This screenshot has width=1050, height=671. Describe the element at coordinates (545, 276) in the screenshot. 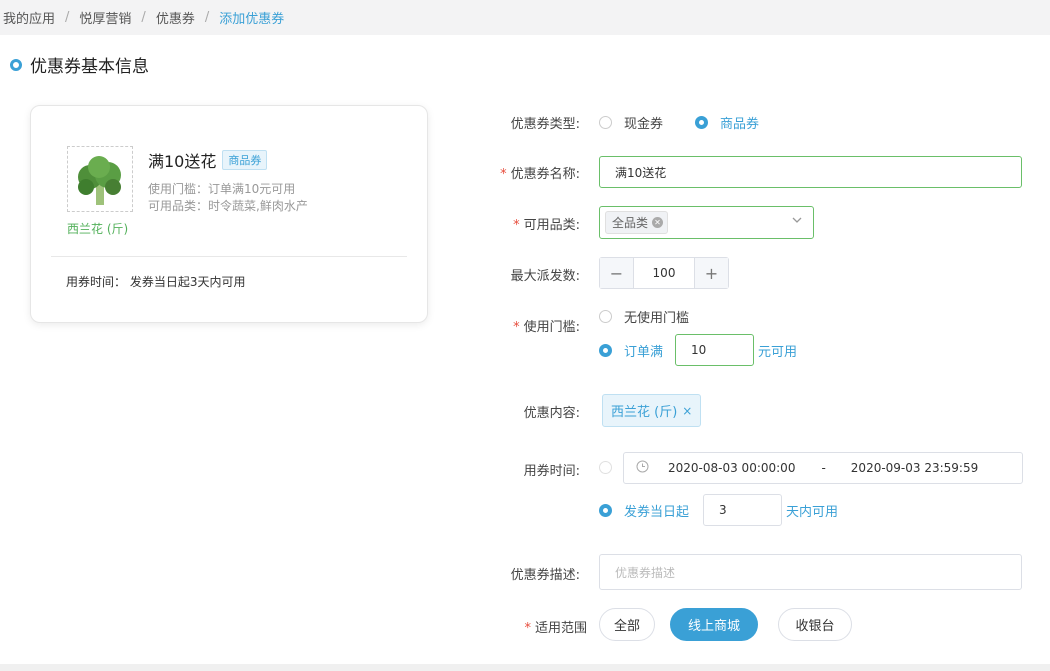

I see `max-count-label: 最大派发数:` at that location.